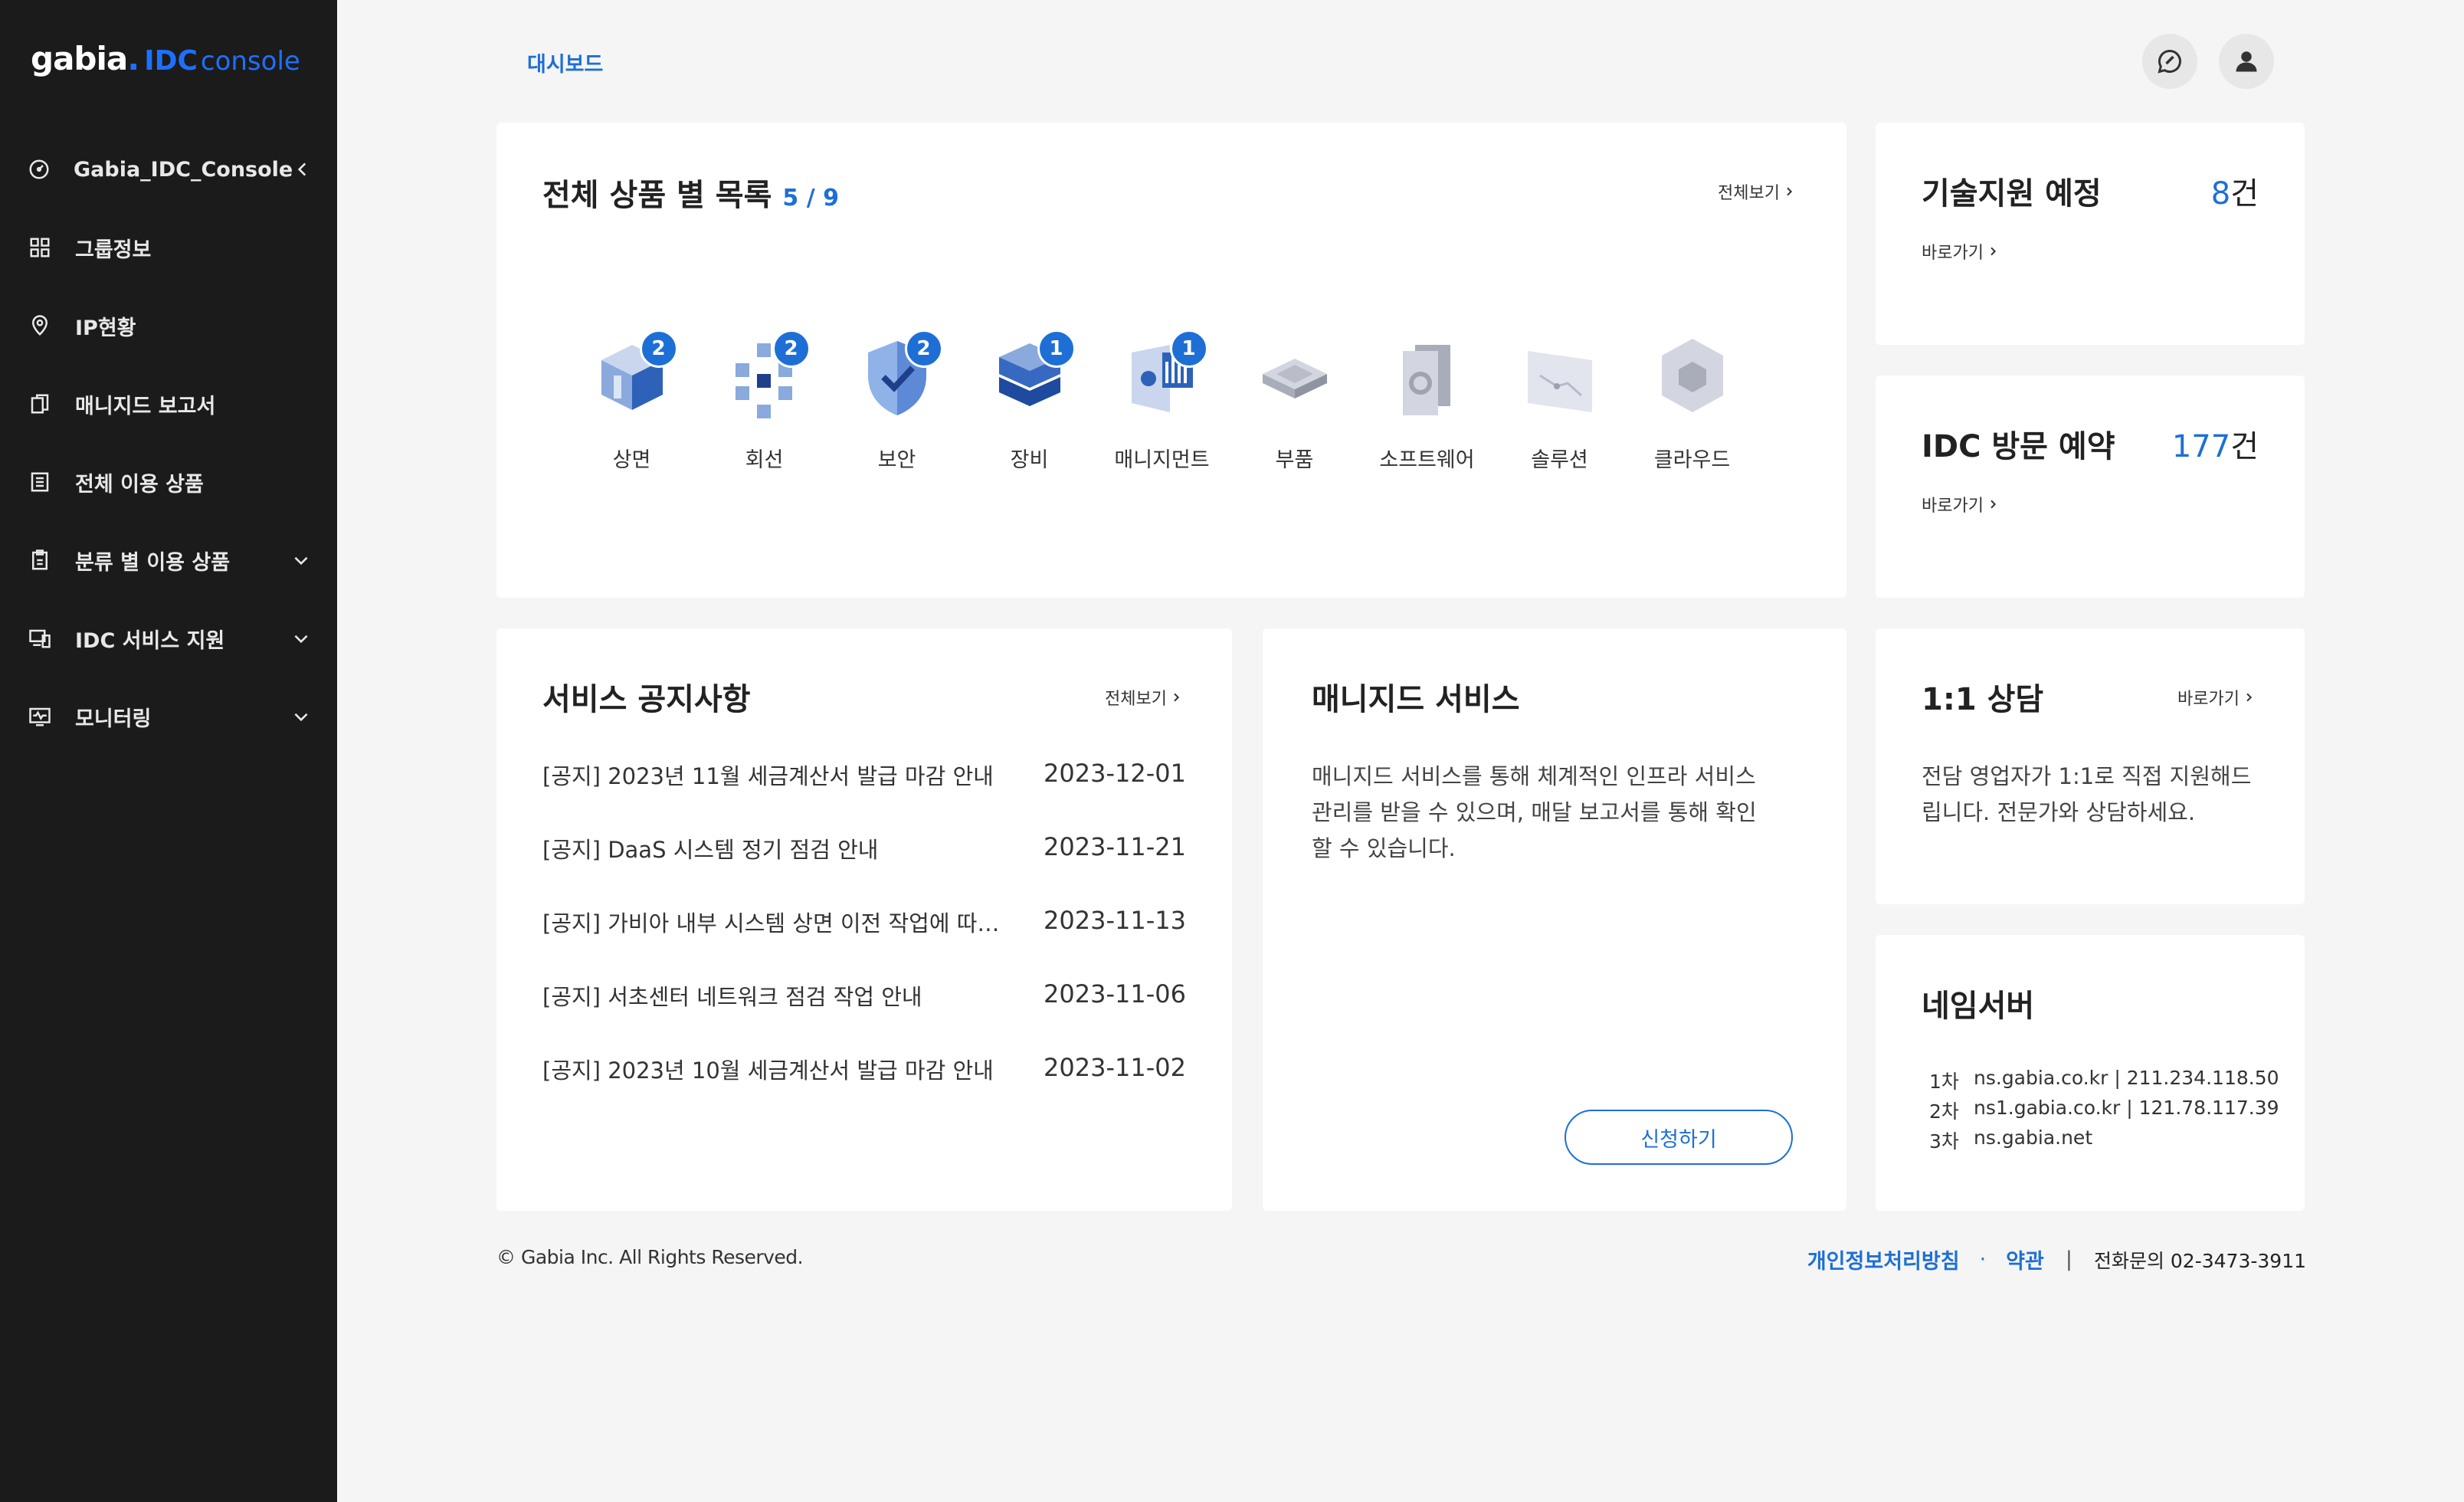 This screenshot has width=2464, height=1502. What do you see at coordinates (2090, 487) in the screenshot?
I see `idc-visit-card: IDC 방문 예약 177건 바로가기` at bounding box center [2090, 487].